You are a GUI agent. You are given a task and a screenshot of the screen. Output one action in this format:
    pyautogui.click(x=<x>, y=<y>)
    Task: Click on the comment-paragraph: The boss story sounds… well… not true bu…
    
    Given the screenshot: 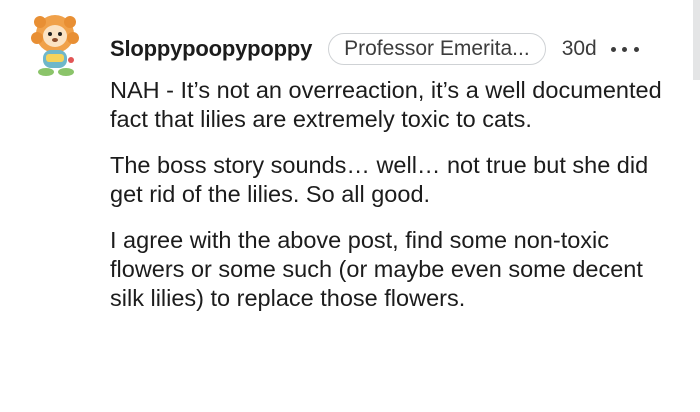 What is the action you would take?
    pyautogui.click(x=379, y=179)
    